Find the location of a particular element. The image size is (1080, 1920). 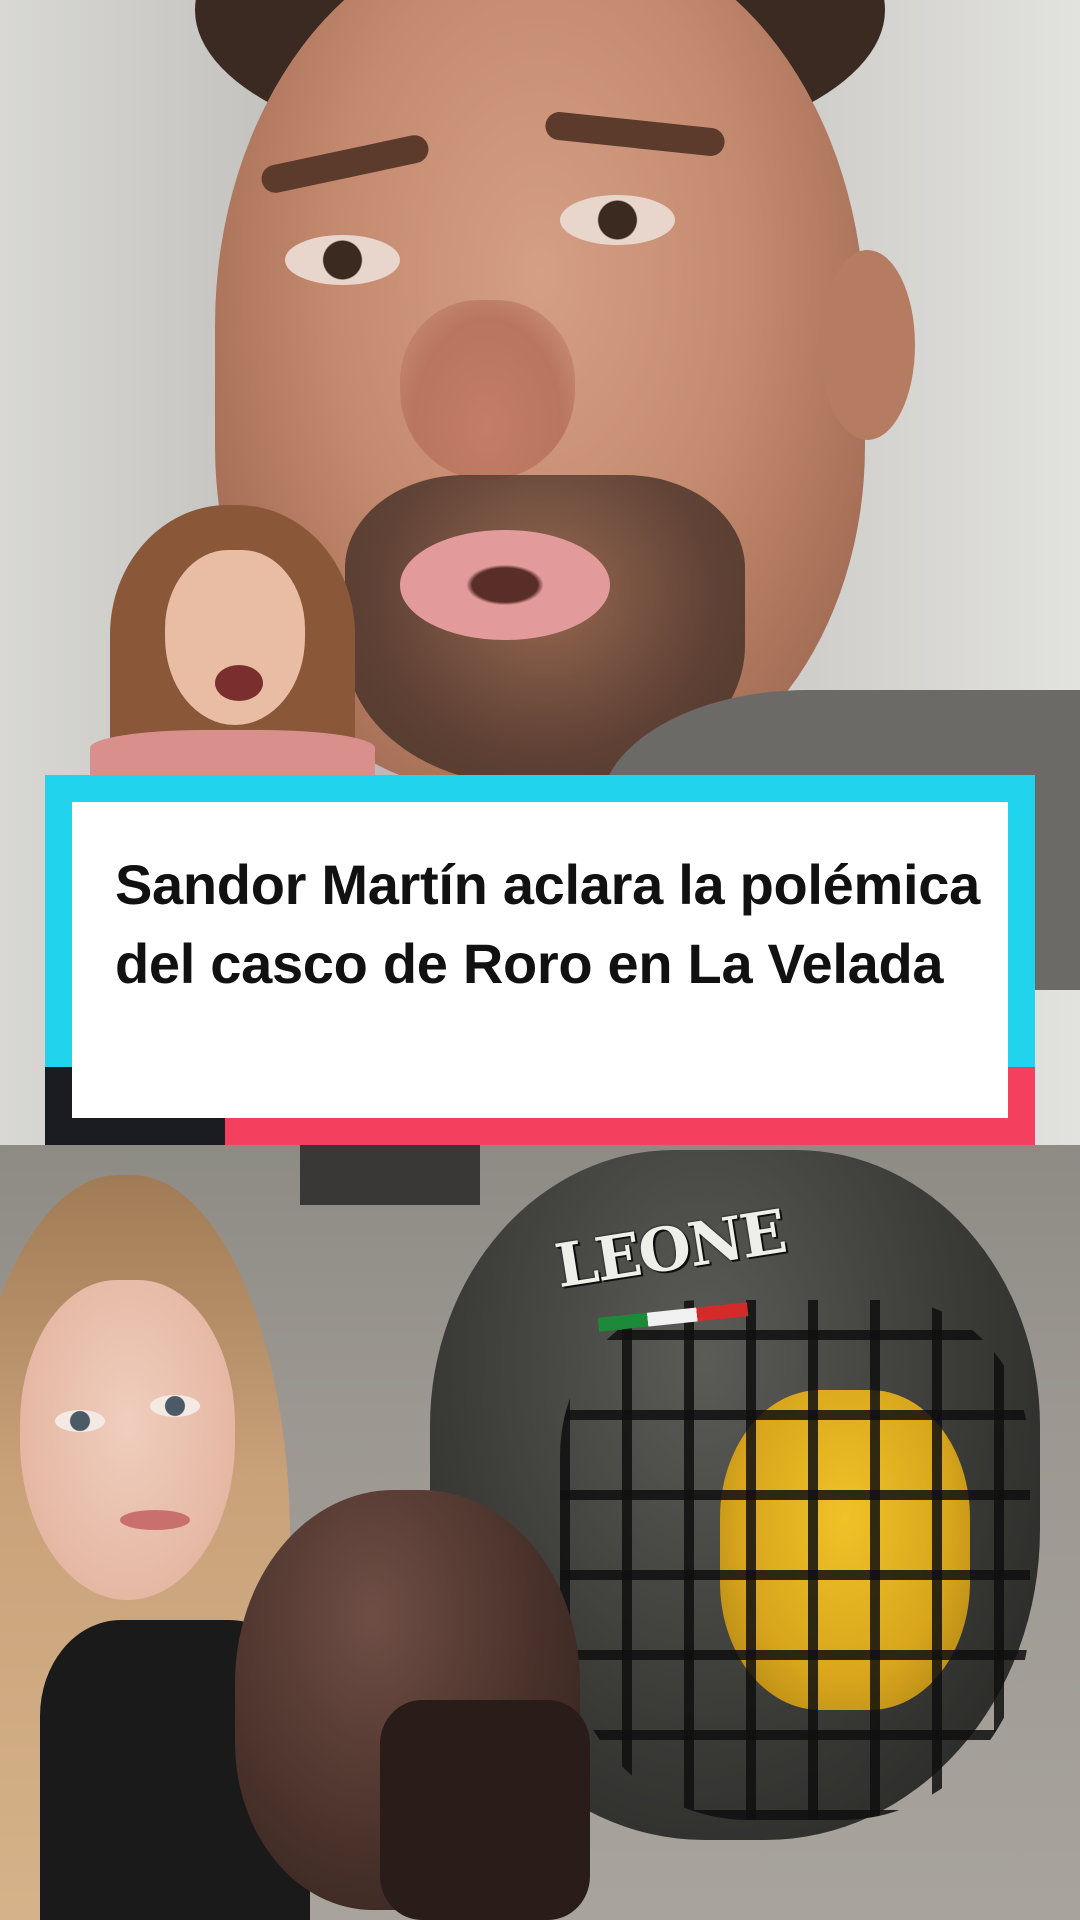

woman-mouth is located at coordinates (155, 1520).